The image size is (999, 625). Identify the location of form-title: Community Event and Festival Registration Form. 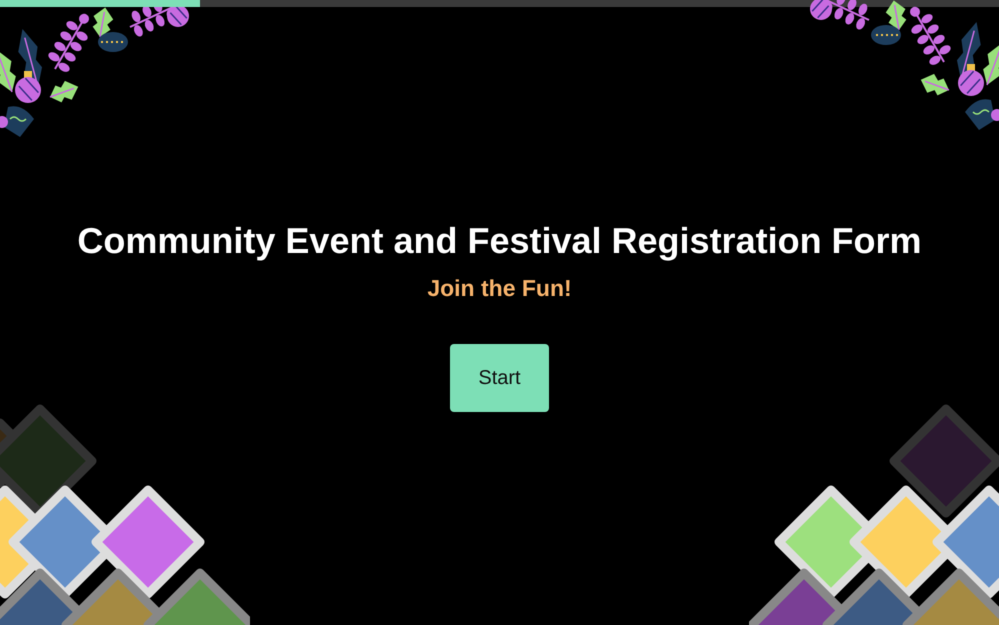
(499, 241).